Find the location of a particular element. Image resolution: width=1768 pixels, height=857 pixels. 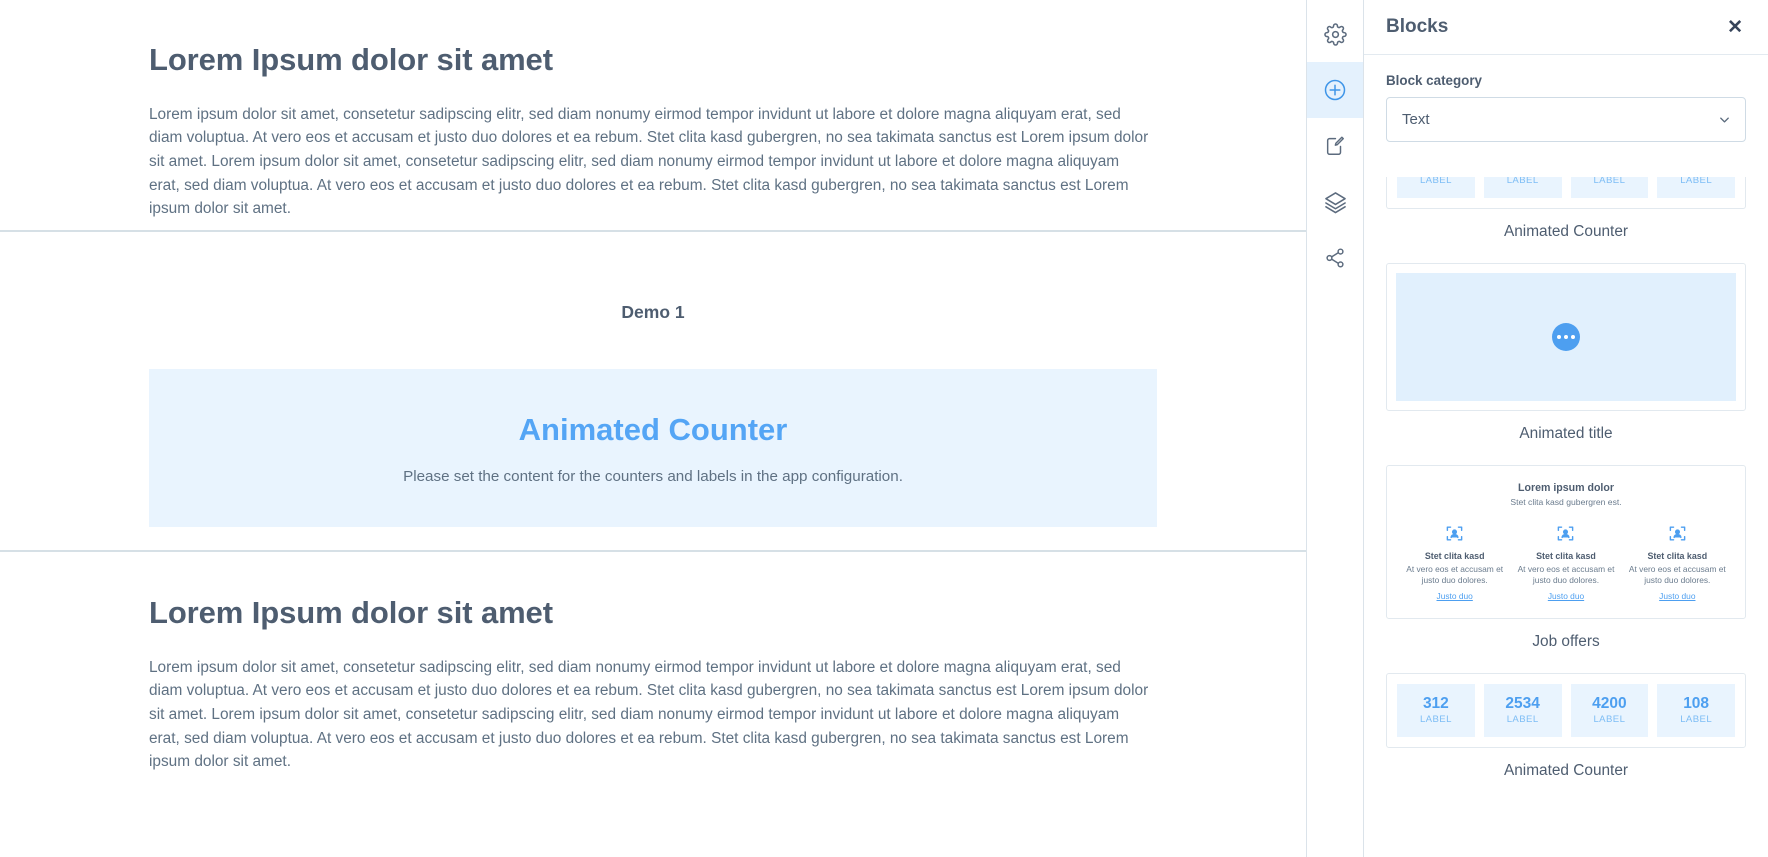

layers-icon is located at coordinates (1335, 202).